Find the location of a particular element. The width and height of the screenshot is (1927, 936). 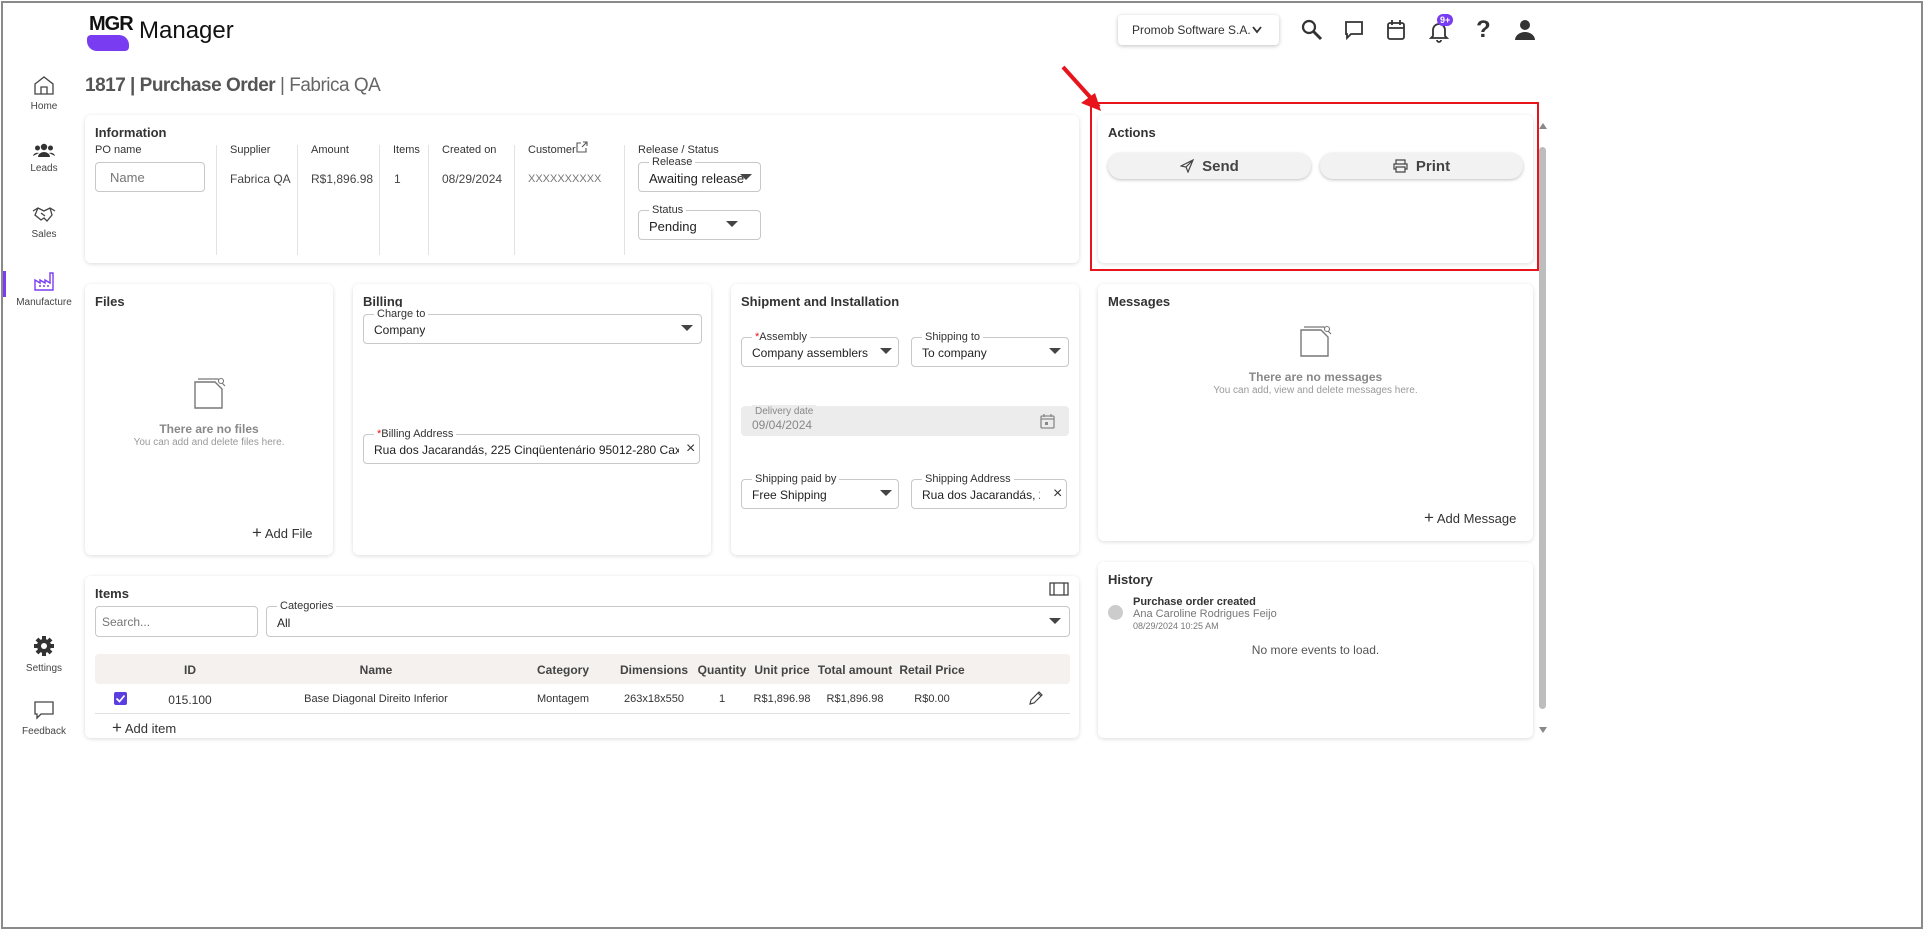

scrollbar-track is located at coordinates (1543, 429).